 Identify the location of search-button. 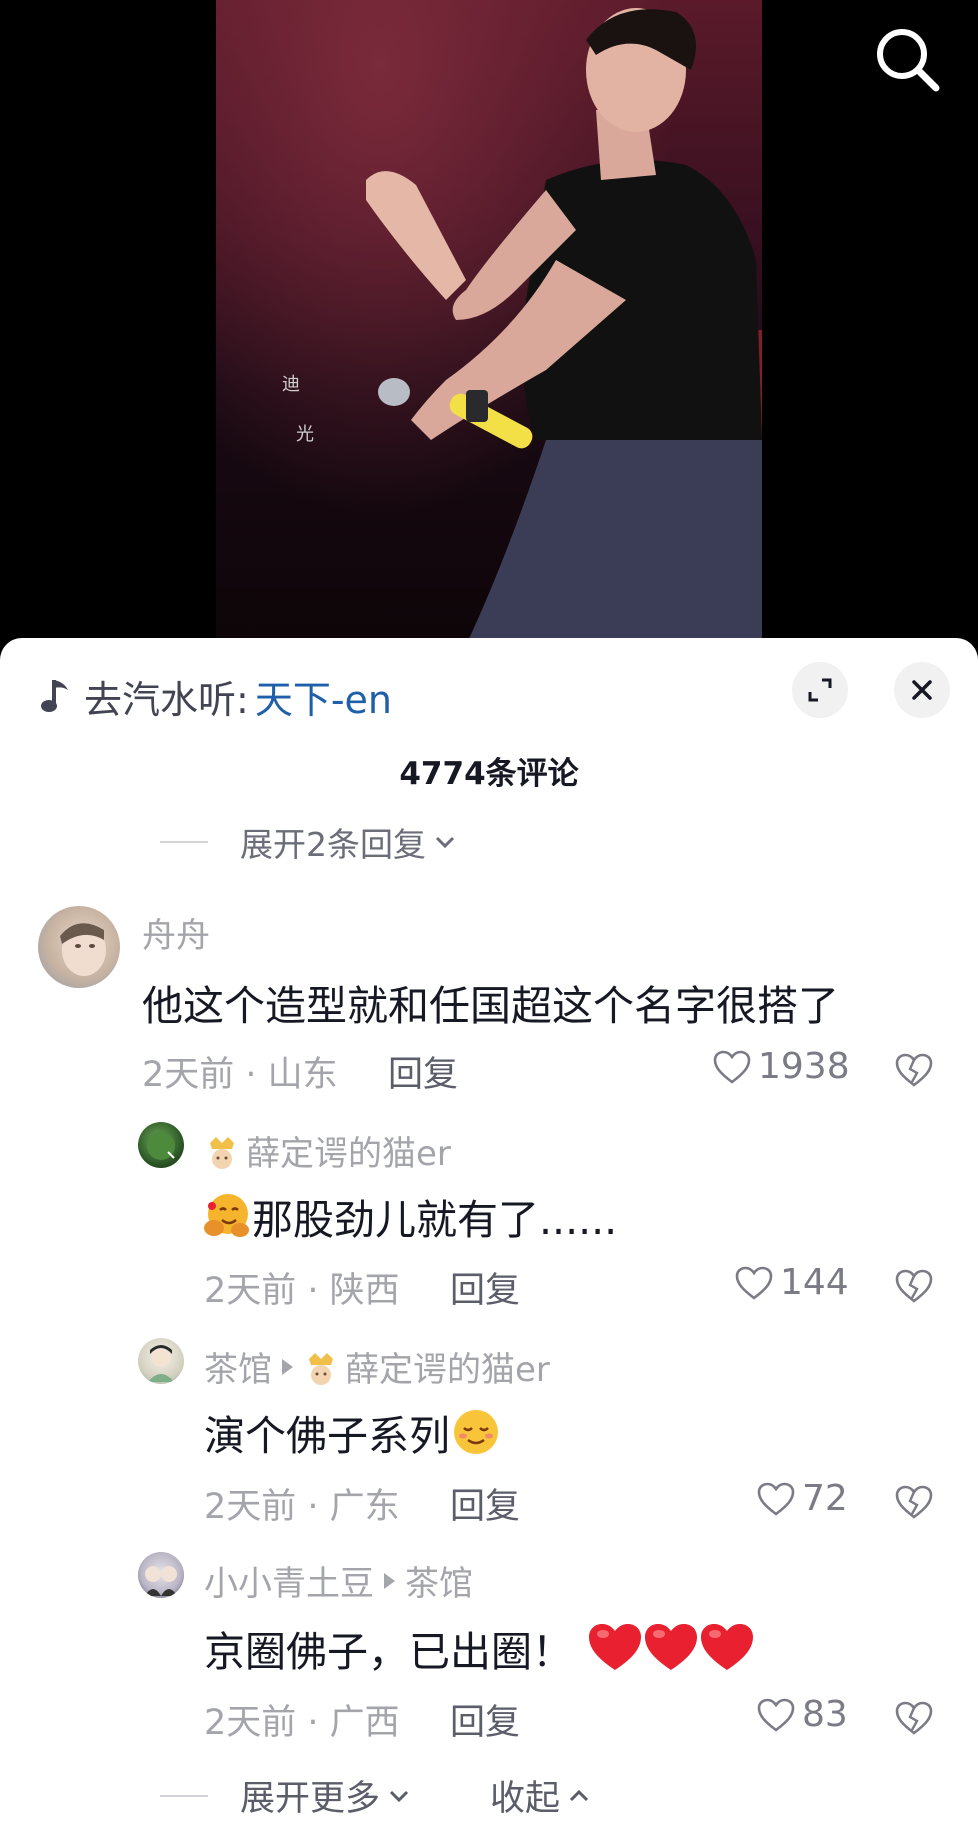
(908, 60).